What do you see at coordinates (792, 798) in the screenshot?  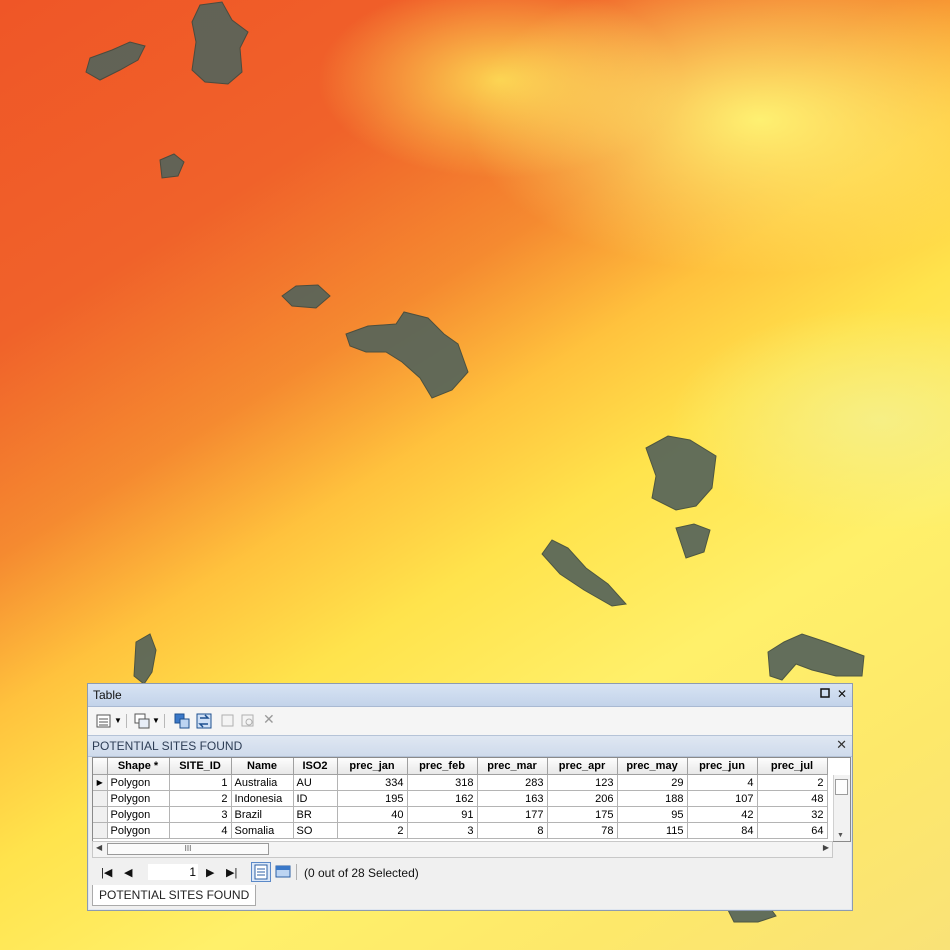 I see `table-cell: 48` at bounding box center [792, 798].